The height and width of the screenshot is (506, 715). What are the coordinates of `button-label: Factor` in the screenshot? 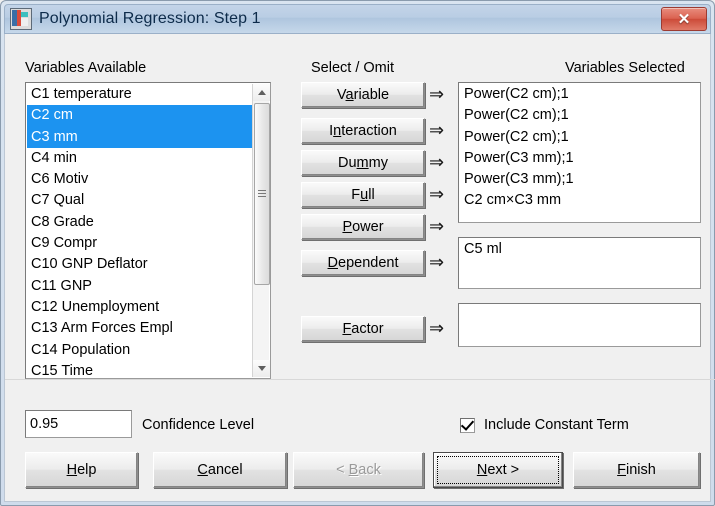 It's located at (363, 329).